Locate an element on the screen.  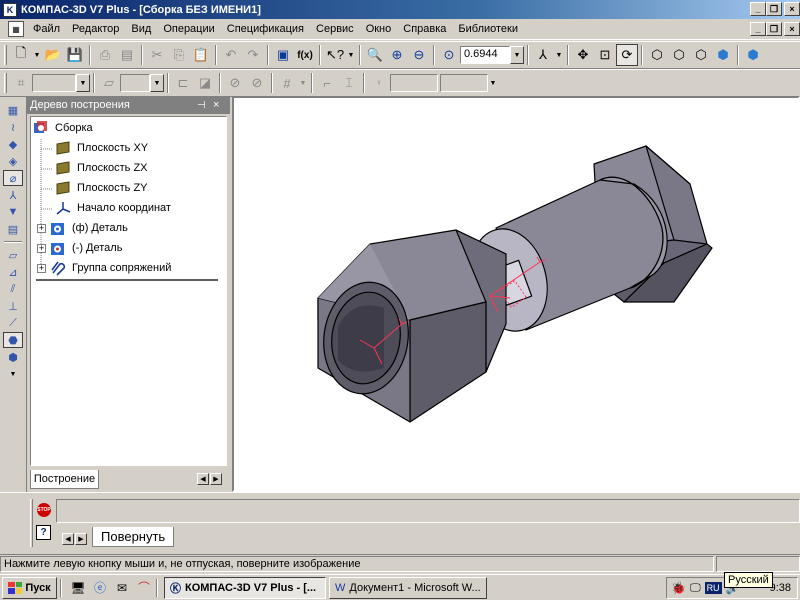
perspective-icon: ⬢ is located at coordinates (753, 55).